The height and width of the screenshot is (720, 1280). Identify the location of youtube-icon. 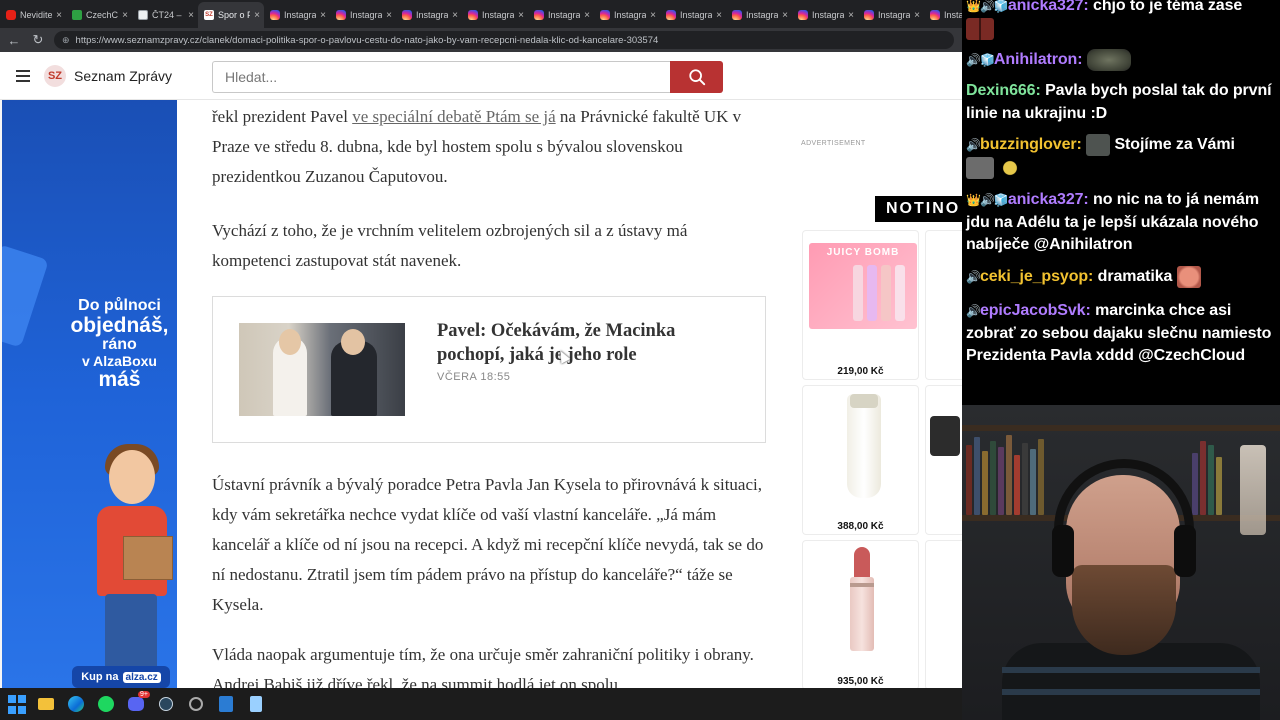
(11, 15).